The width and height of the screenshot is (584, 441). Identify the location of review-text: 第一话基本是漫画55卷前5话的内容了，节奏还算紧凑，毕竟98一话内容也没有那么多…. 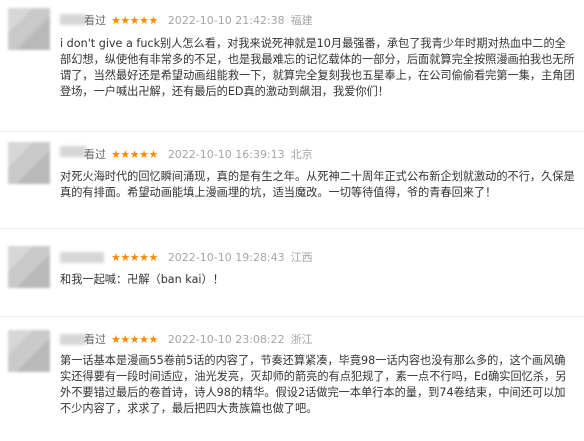
(313, 384).